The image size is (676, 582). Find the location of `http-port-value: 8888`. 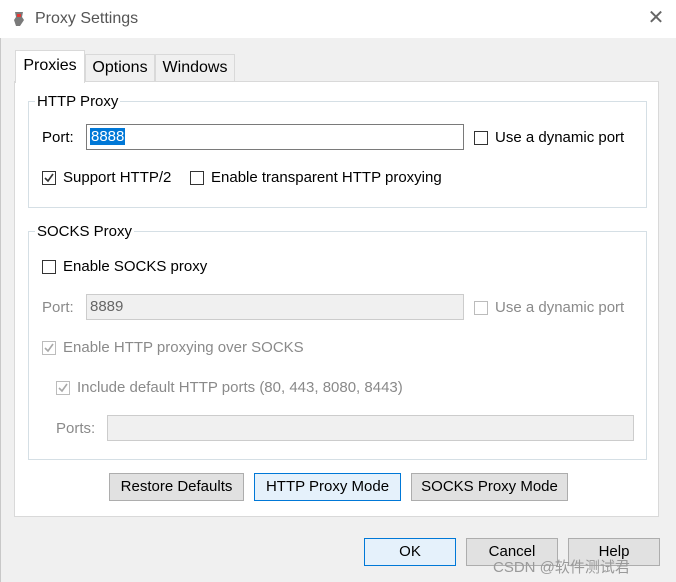

http-port-value: 8888 is located at coordinates (108, 136).